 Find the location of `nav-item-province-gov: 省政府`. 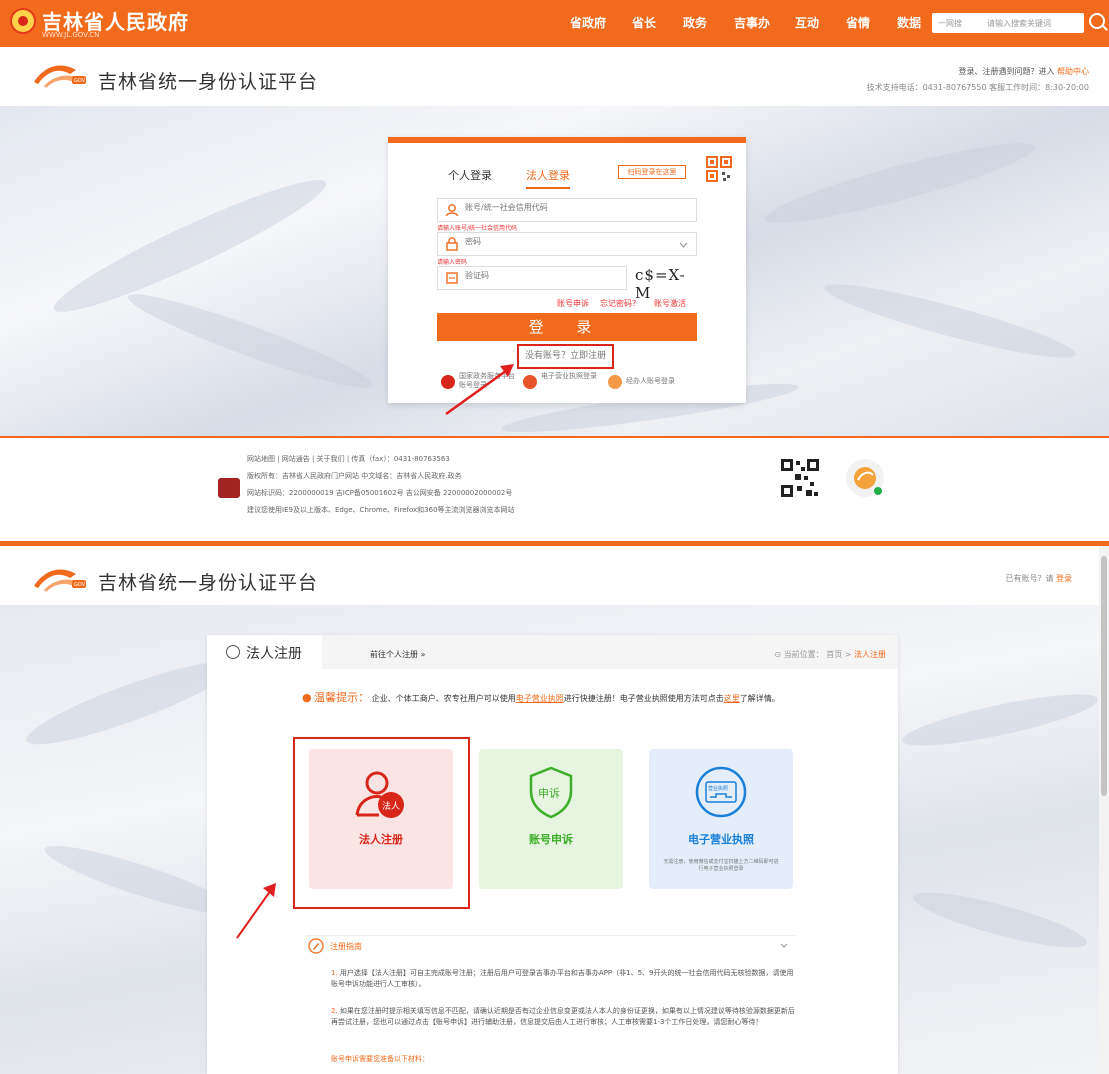

nav-item-province-gov: 省政府 is located at coordinates (588, 23).